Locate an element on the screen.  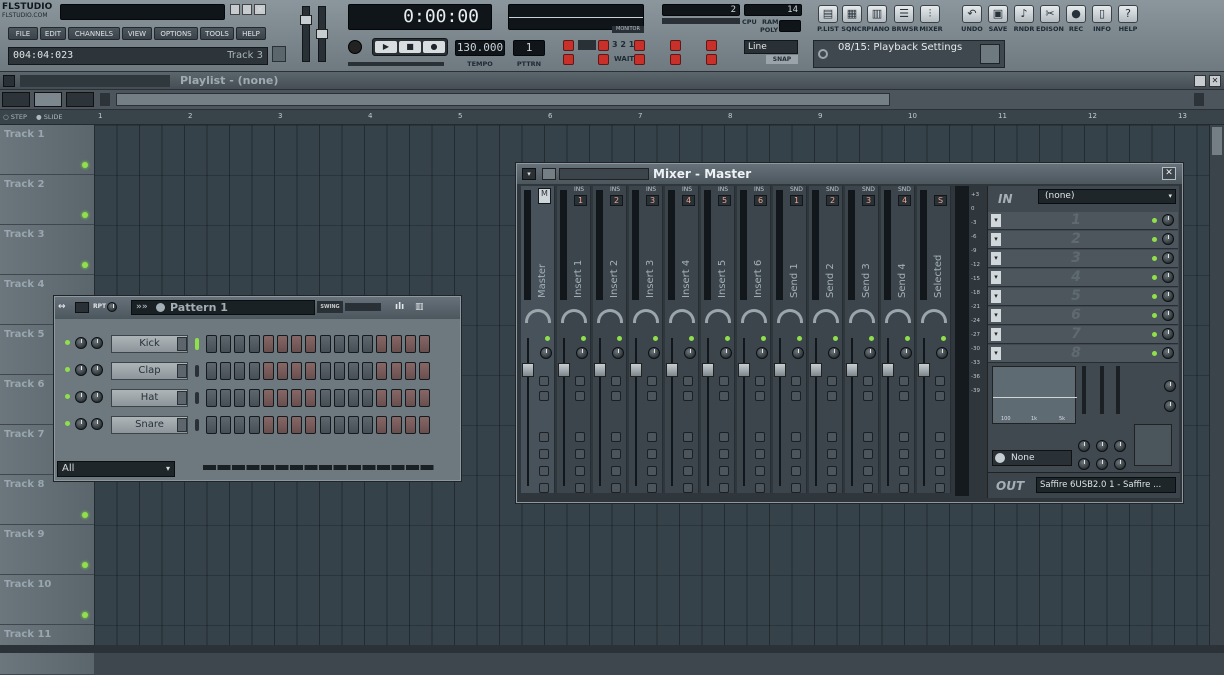
playlist-menu-icon is located at coordinates (9, 81).